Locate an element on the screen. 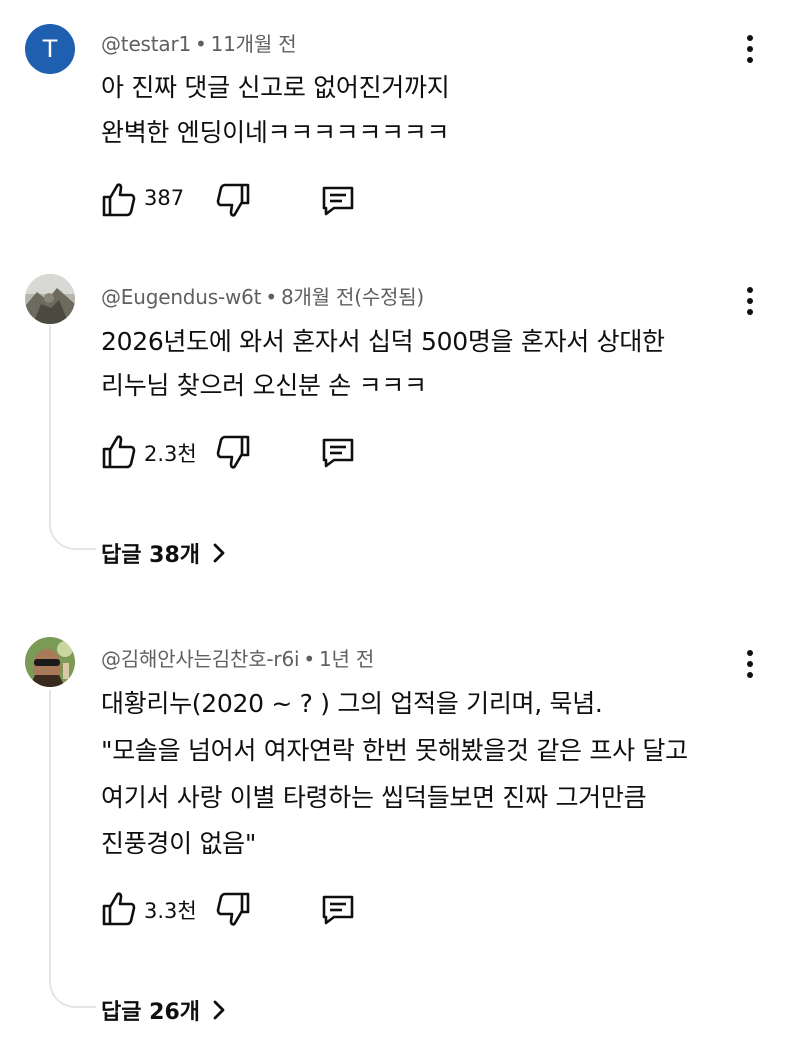  comment-meta: @Eugendus-w6t • 8개월 전(수정됨) is located at coordinates (262, 295).